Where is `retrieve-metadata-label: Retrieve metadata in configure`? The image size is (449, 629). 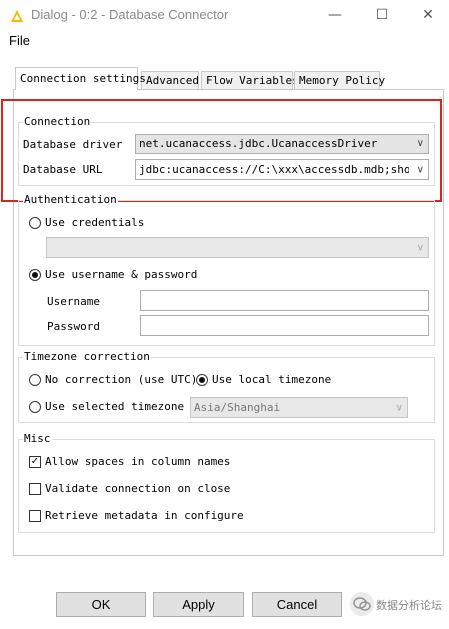 retrieve-metadata-label: Retrieve metadata in configure is located at coordinates (144, 515).